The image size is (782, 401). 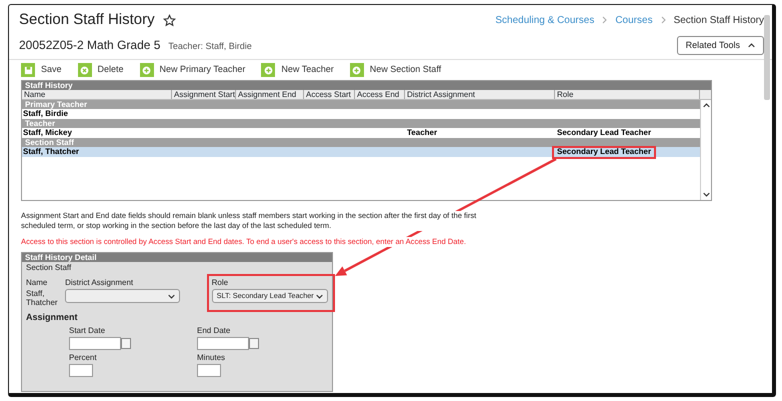 I want to click on column-header: Name, so click(x=97, y=94).